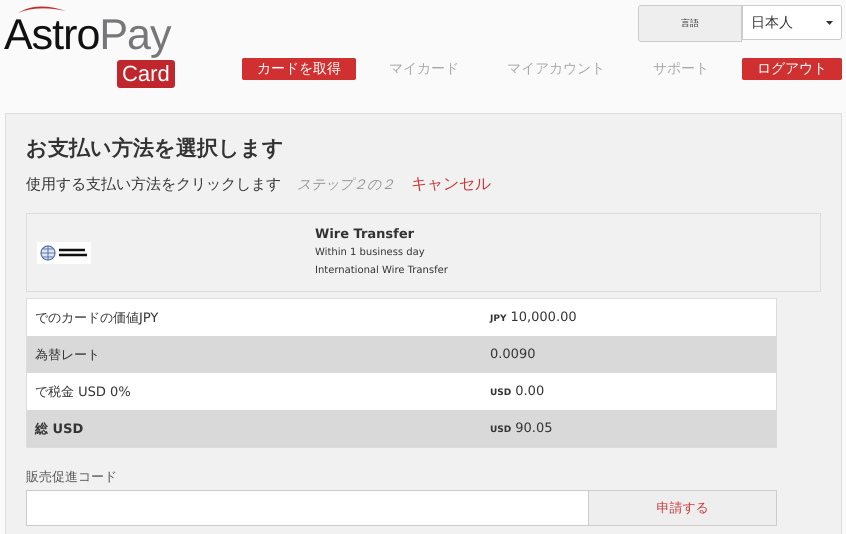 This screenshot has height=534, width=846. Describe the element at coordinates (134, 35) in the screenshot. I see `logo-text: Pay` at that location.